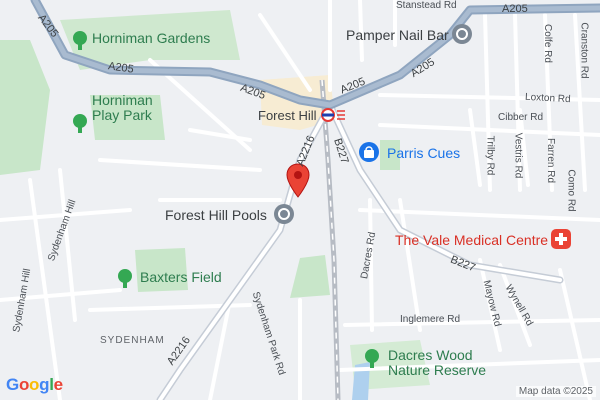  I want to click on street-label: Cibber Rd, so click(521, 117).